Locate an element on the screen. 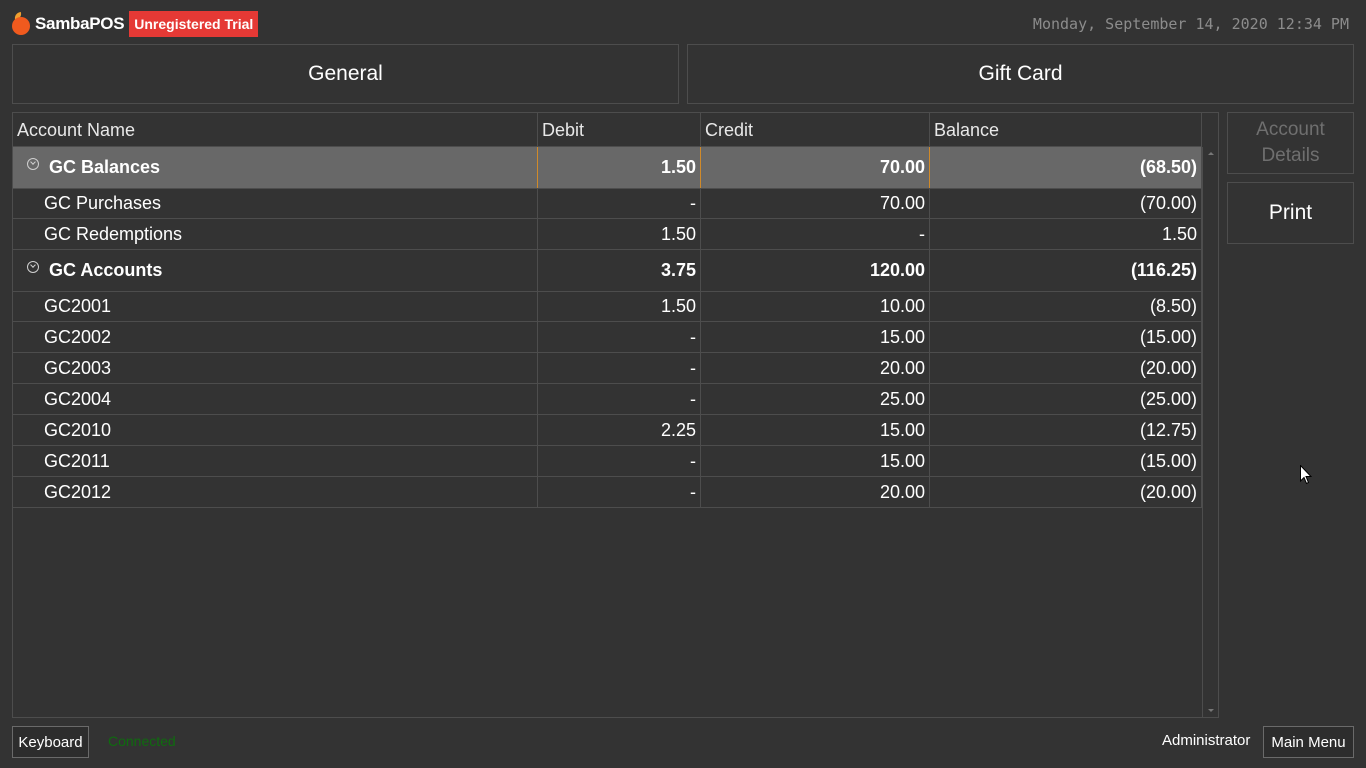 The width and height of the screenshot is (1366, 768). grid-header: Account Name Debit Credit Balance is located at coordinates (607, 130).